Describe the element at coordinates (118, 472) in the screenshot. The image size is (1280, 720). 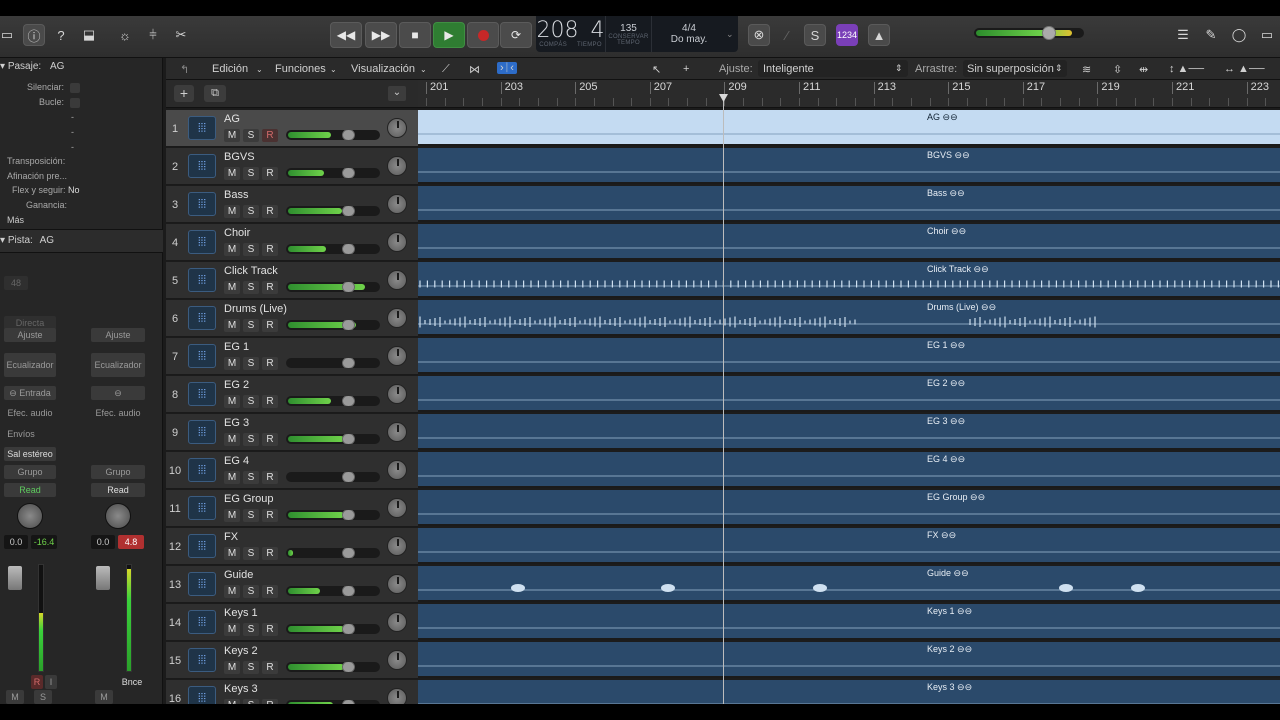
I see `group-button-2: Grupo` at that location.